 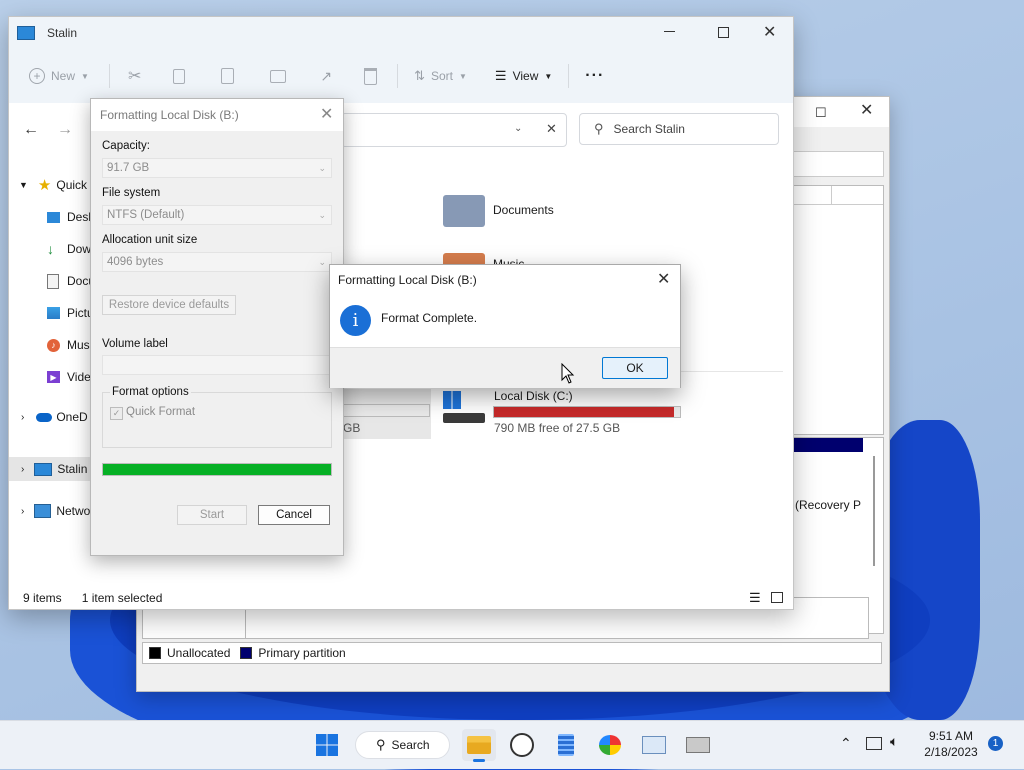 What do you see at coordinates (371, 76) in the screenshot?
I see `delete-icon` at bounding box center [371, 76].